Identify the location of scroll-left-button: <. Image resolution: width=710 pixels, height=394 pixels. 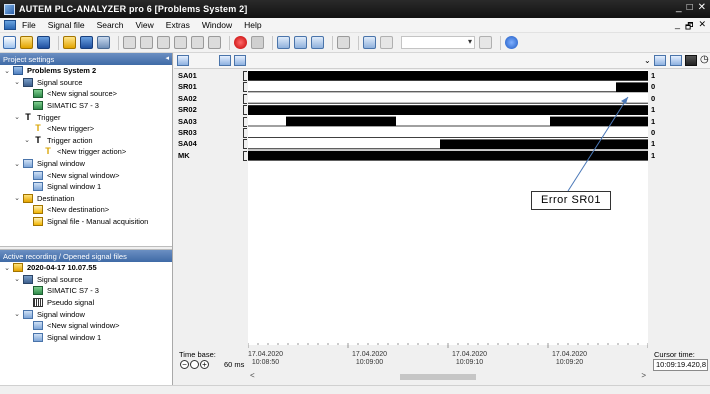
(252, 375).